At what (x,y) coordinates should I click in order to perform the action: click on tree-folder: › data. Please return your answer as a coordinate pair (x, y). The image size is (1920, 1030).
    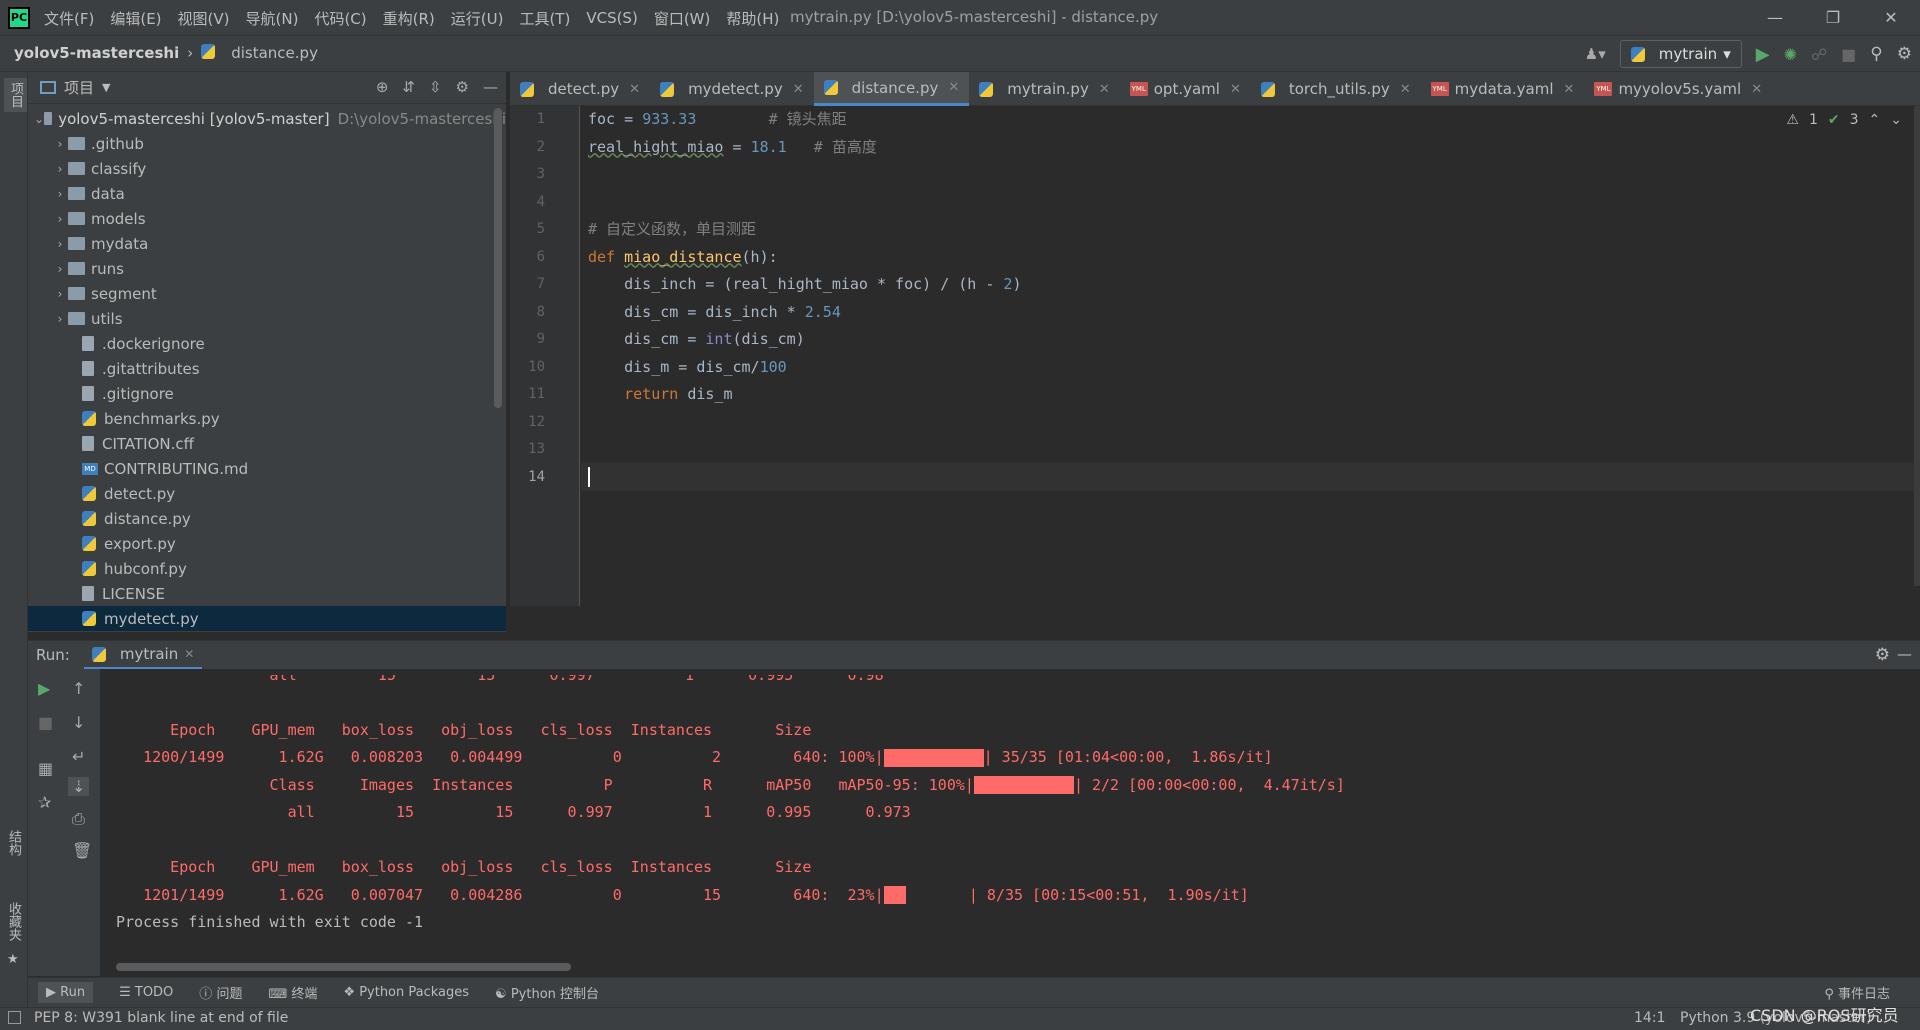
    Looking at the image, I should click on (267, 193).